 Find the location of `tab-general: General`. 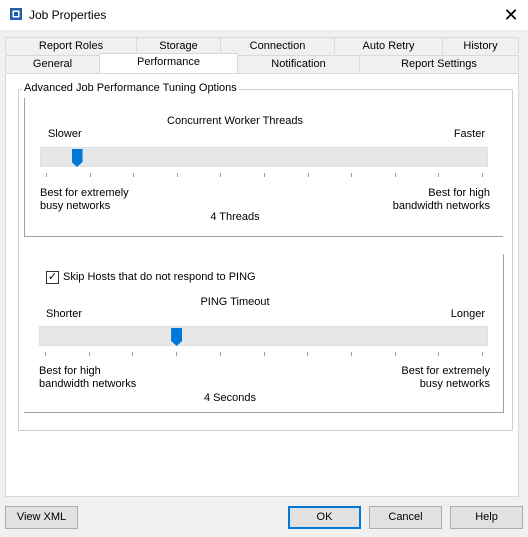

tab-general: General is located at coordinates (52, 63).